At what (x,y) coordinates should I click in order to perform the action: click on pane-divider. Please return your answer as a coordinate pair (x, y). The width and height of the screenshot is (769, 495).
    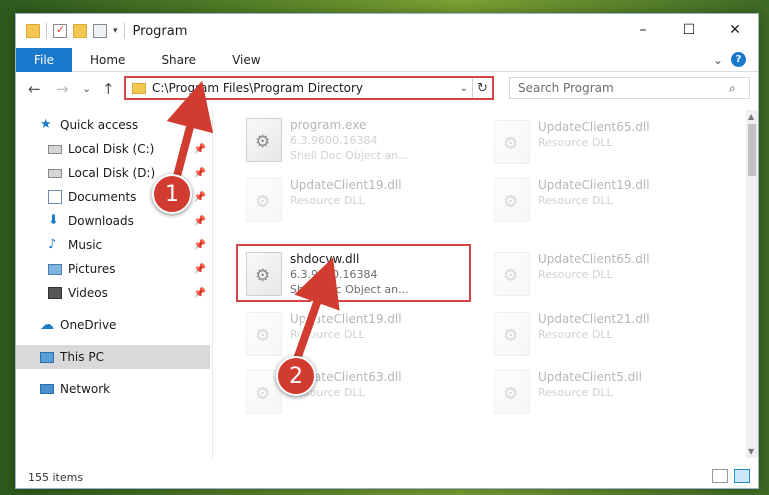
    Looking at the image, I should click on (212, 284).